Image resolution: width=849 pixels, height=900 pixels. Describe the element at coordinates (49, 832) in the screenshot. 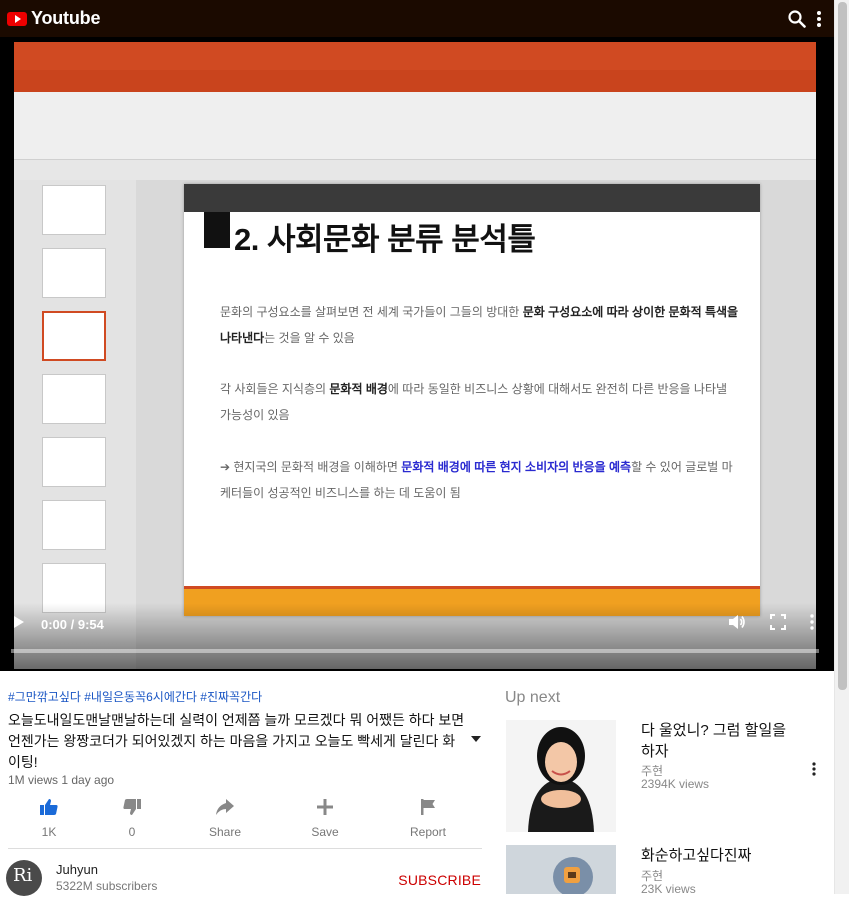

I see `like-count: 1K` at that location.